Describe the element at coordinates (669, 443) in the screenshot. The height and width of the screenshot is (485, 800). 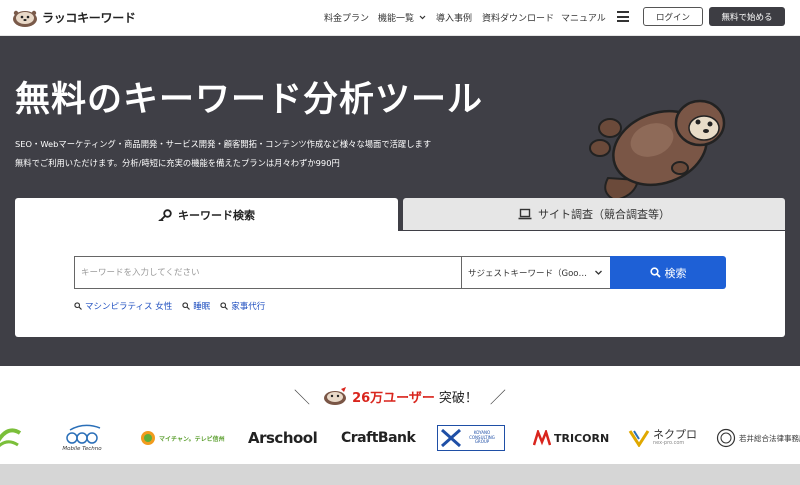
I see `logo-subtext: nex-pro.com` at that location.